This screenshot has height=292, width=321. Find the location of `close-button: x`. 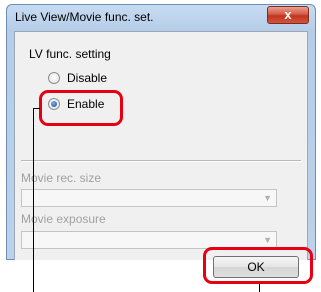

close-button: x is located at coordinates (288, 15).